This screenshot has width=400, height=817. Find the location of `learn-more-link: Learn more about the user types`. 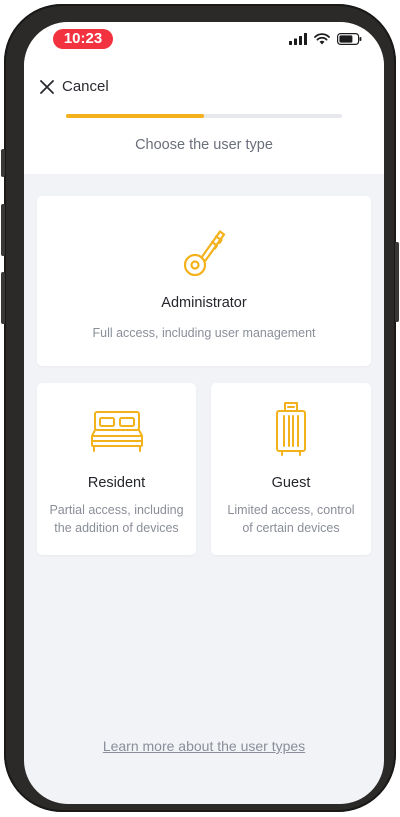

learn-more-link: Learn more about the user types is located at coordinates (204, 746).